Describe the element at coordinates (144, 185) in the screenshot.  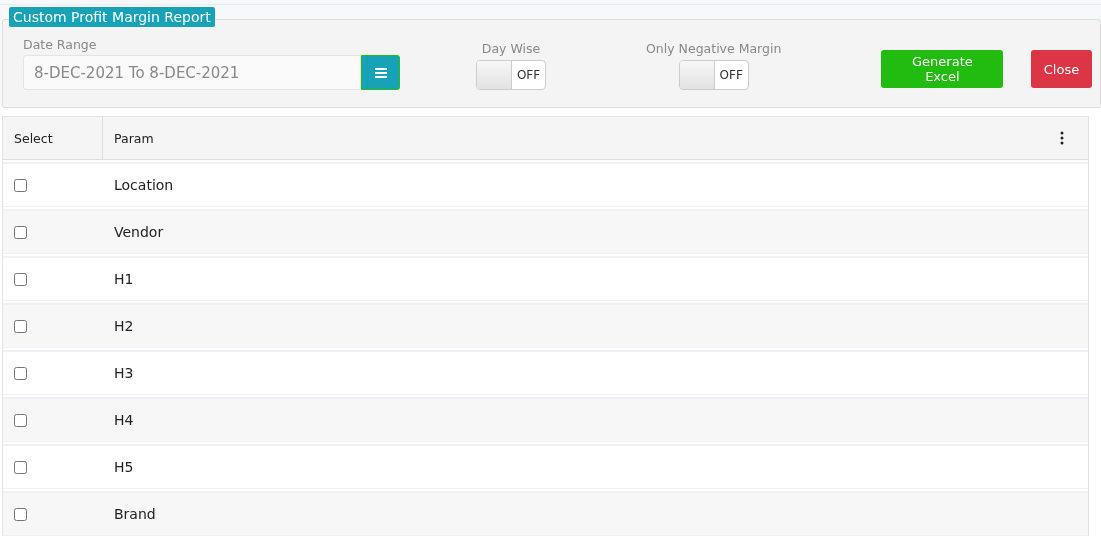
I see `table-cell: Location` at that location.